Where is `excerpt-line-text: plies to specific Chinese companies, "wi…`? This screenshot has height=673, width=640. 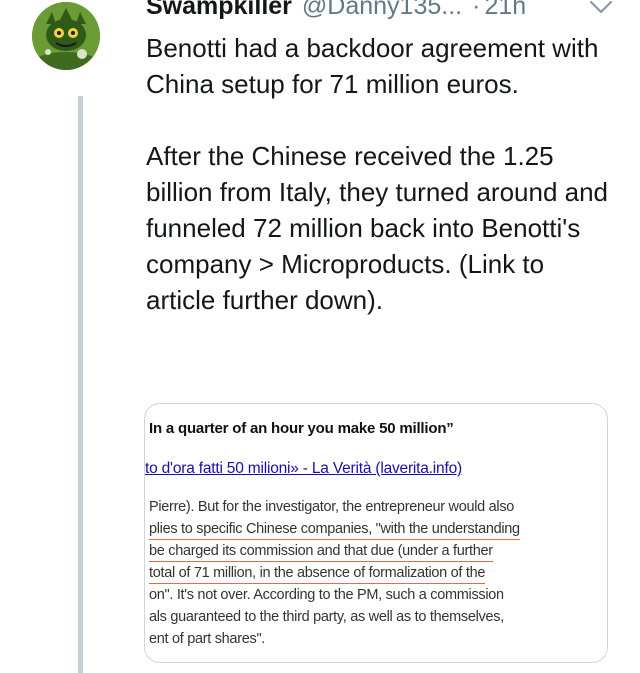
excerpt-line-text: plies to specific Chinese companies, "wi… is located at coordinates (334, 530).